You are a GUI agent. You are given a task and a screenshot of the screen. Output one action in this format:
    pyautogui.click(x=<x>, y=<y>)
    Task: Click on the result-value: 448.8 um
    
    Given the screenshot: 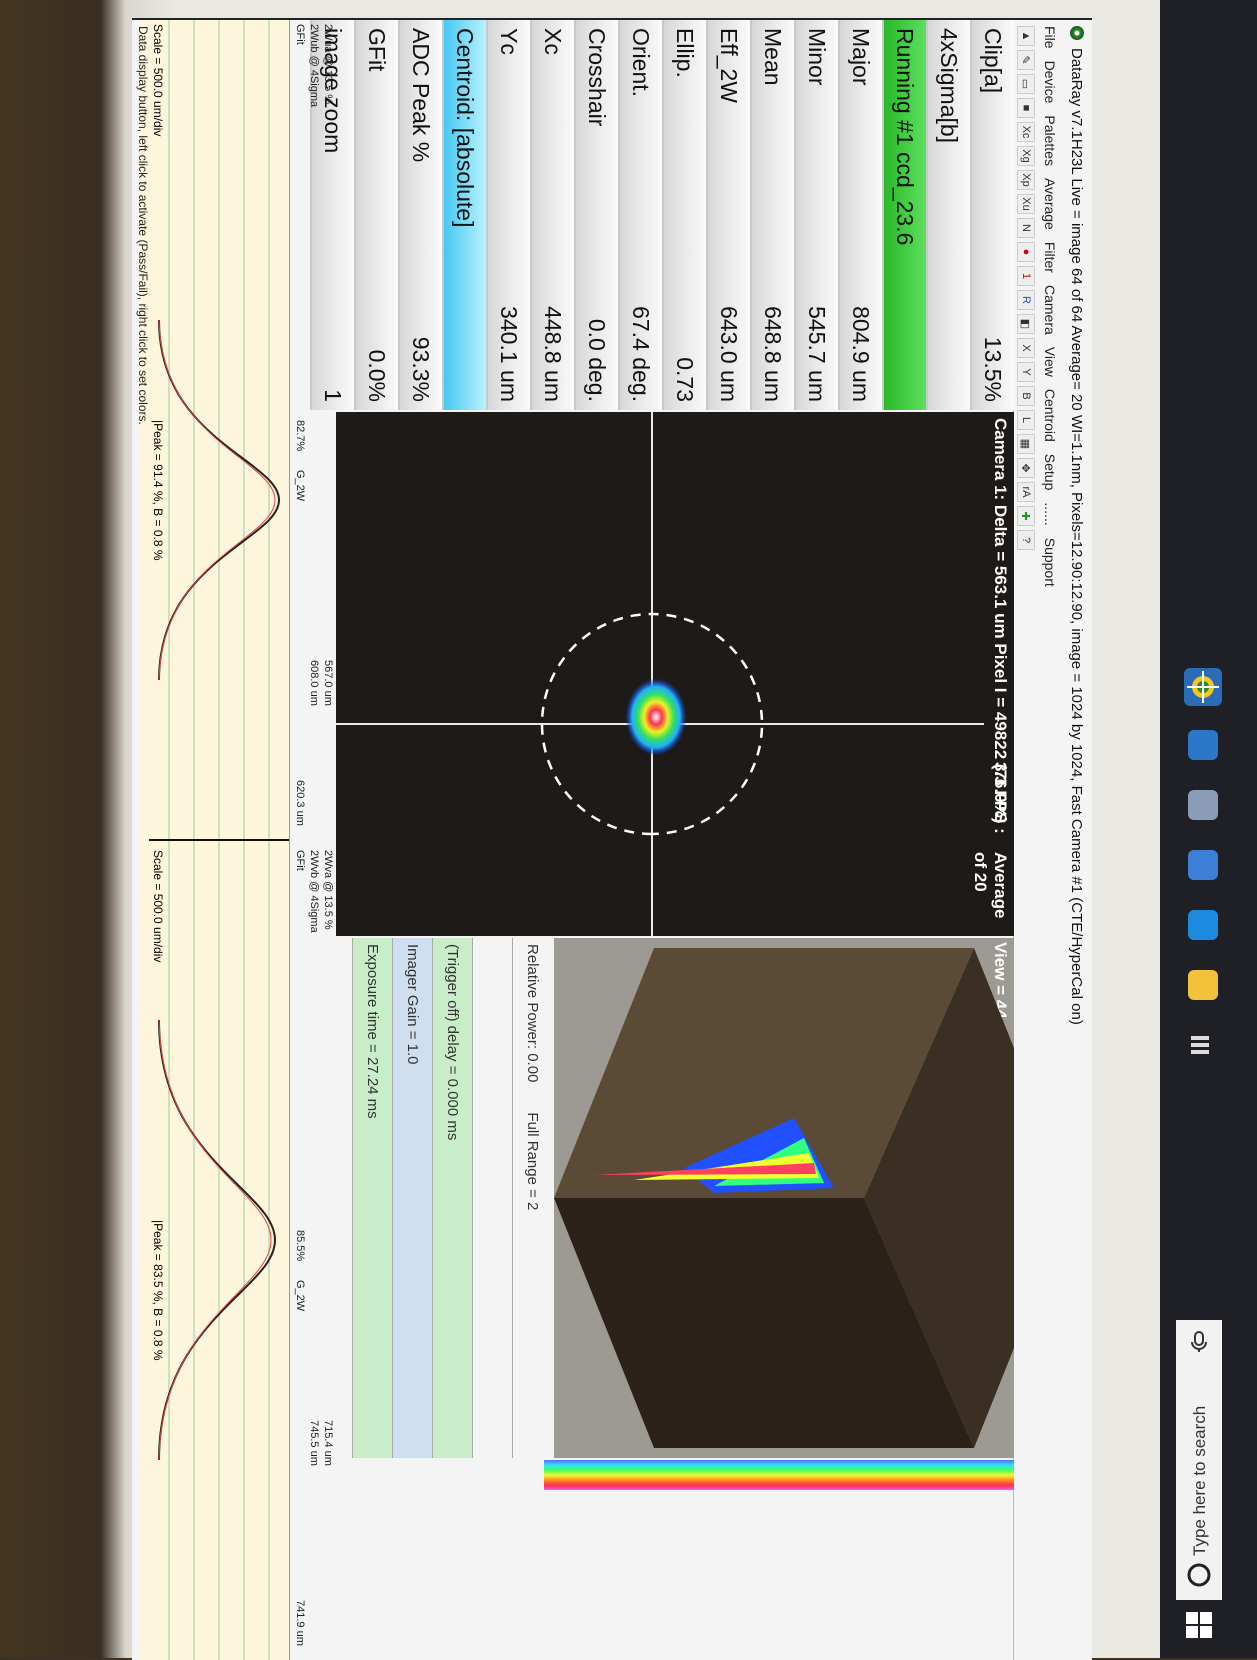 What is the action you would take?
    pyautogui.click(x=553, y=354)
    